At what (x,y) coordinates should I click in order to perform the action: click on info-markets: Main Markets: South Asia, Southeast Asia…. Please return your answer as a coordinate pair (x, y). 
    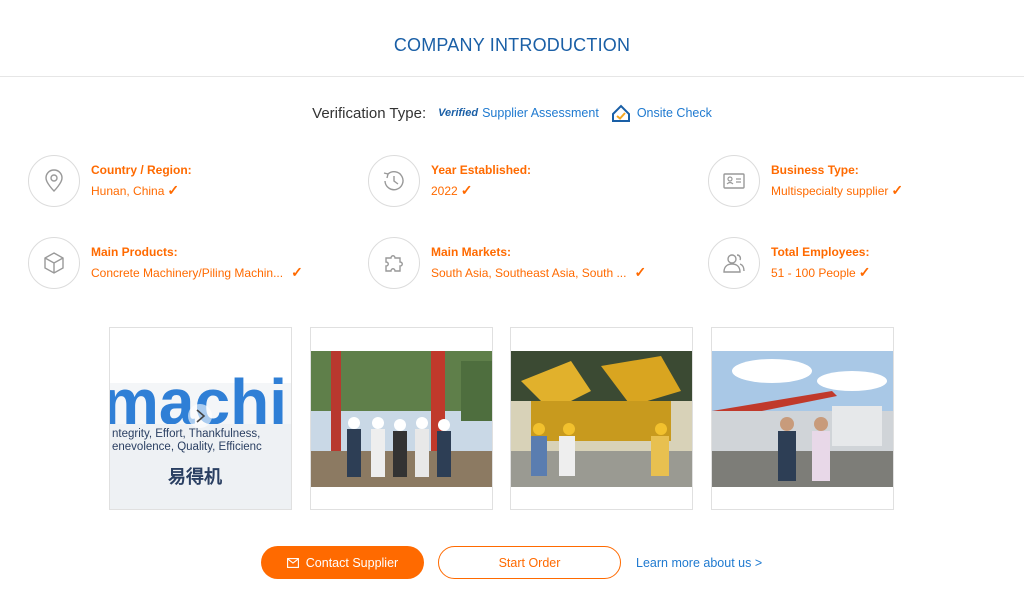
    Looking at the image, I should click on (507, 263).